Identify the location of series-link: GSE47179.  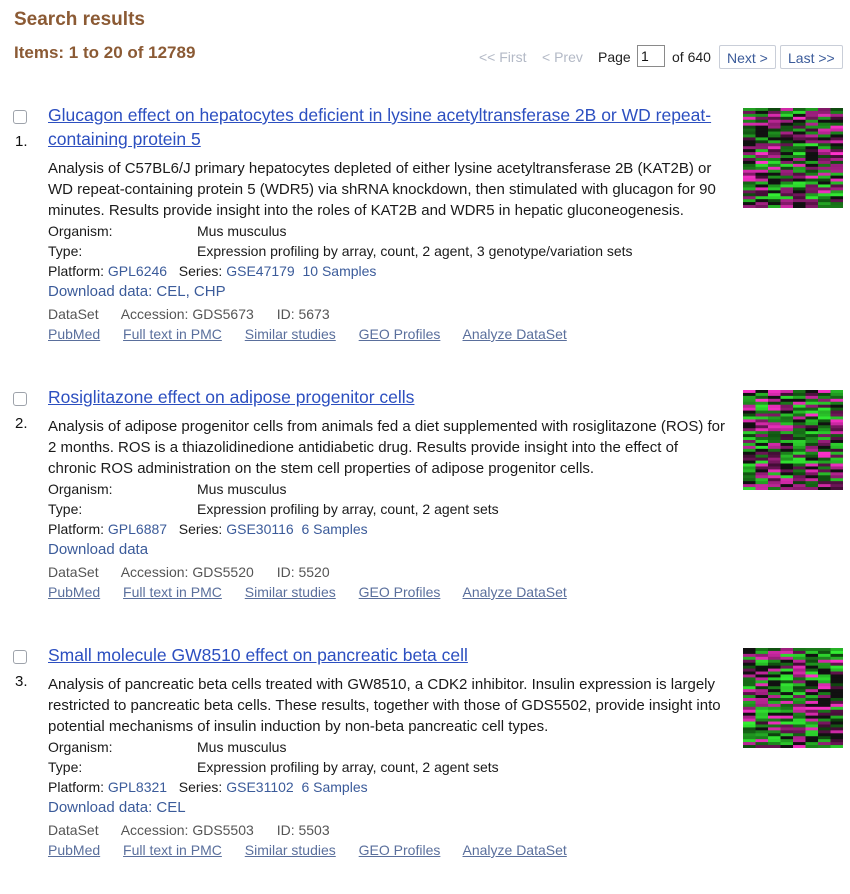
(260, 271).